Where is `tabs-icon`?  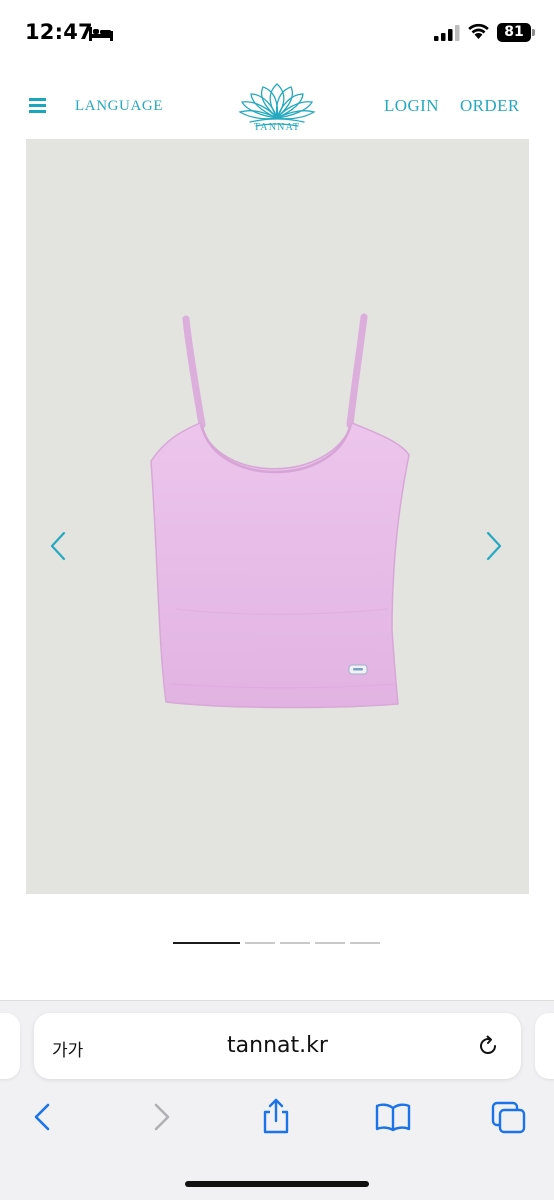
tabs-icon is located at coordinates (509, 1118).